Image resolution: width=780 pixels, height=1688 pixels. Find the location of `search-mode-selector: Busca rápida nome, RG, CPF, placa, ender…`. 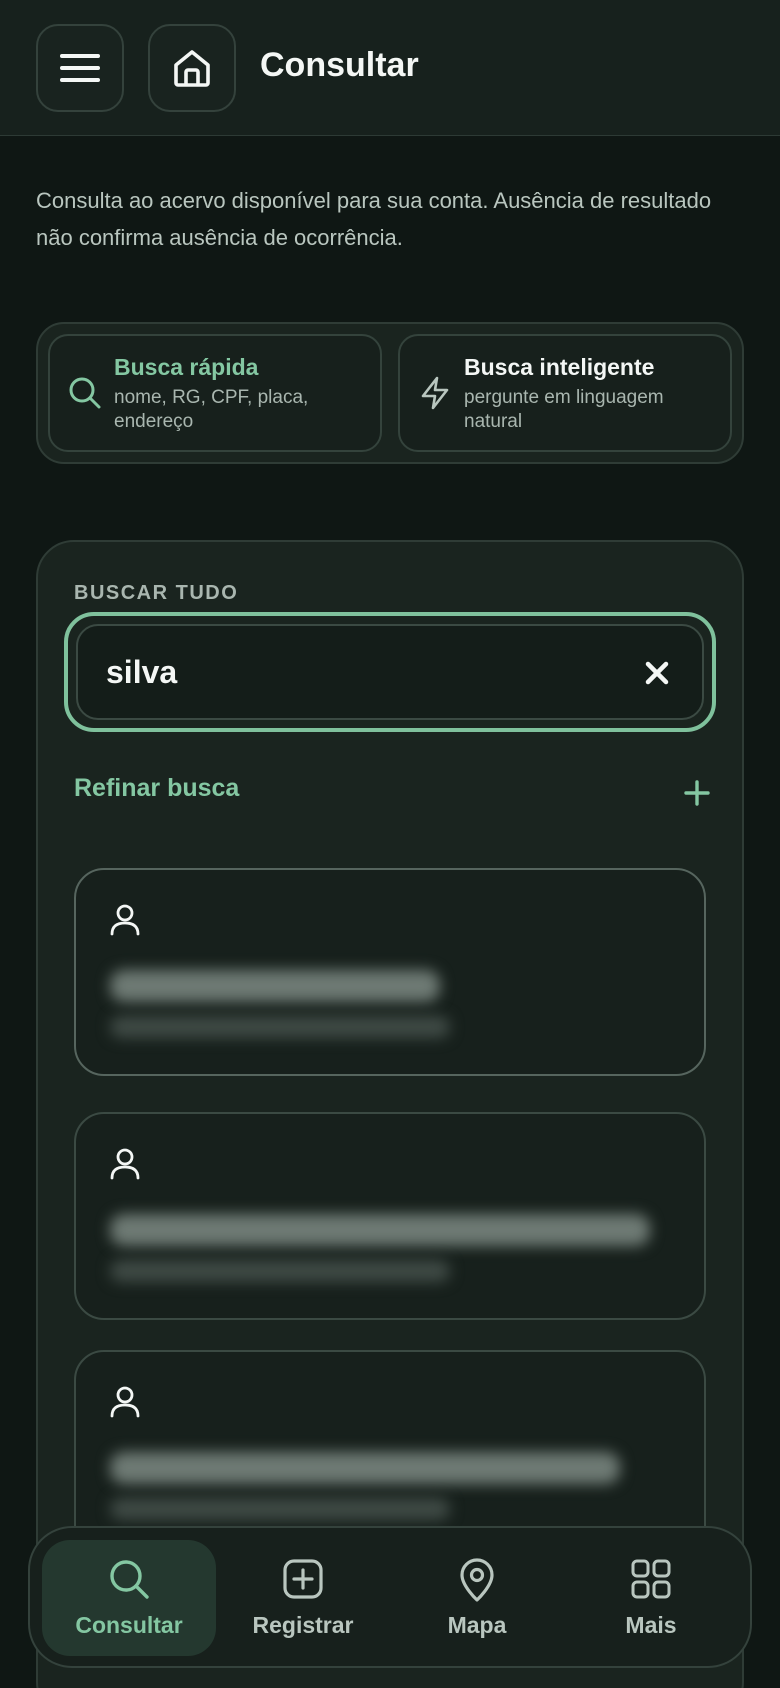

search-mode-selector: Busca rápida nome, RG, CPF, placa, ender… is located at coordinates (390, 393).